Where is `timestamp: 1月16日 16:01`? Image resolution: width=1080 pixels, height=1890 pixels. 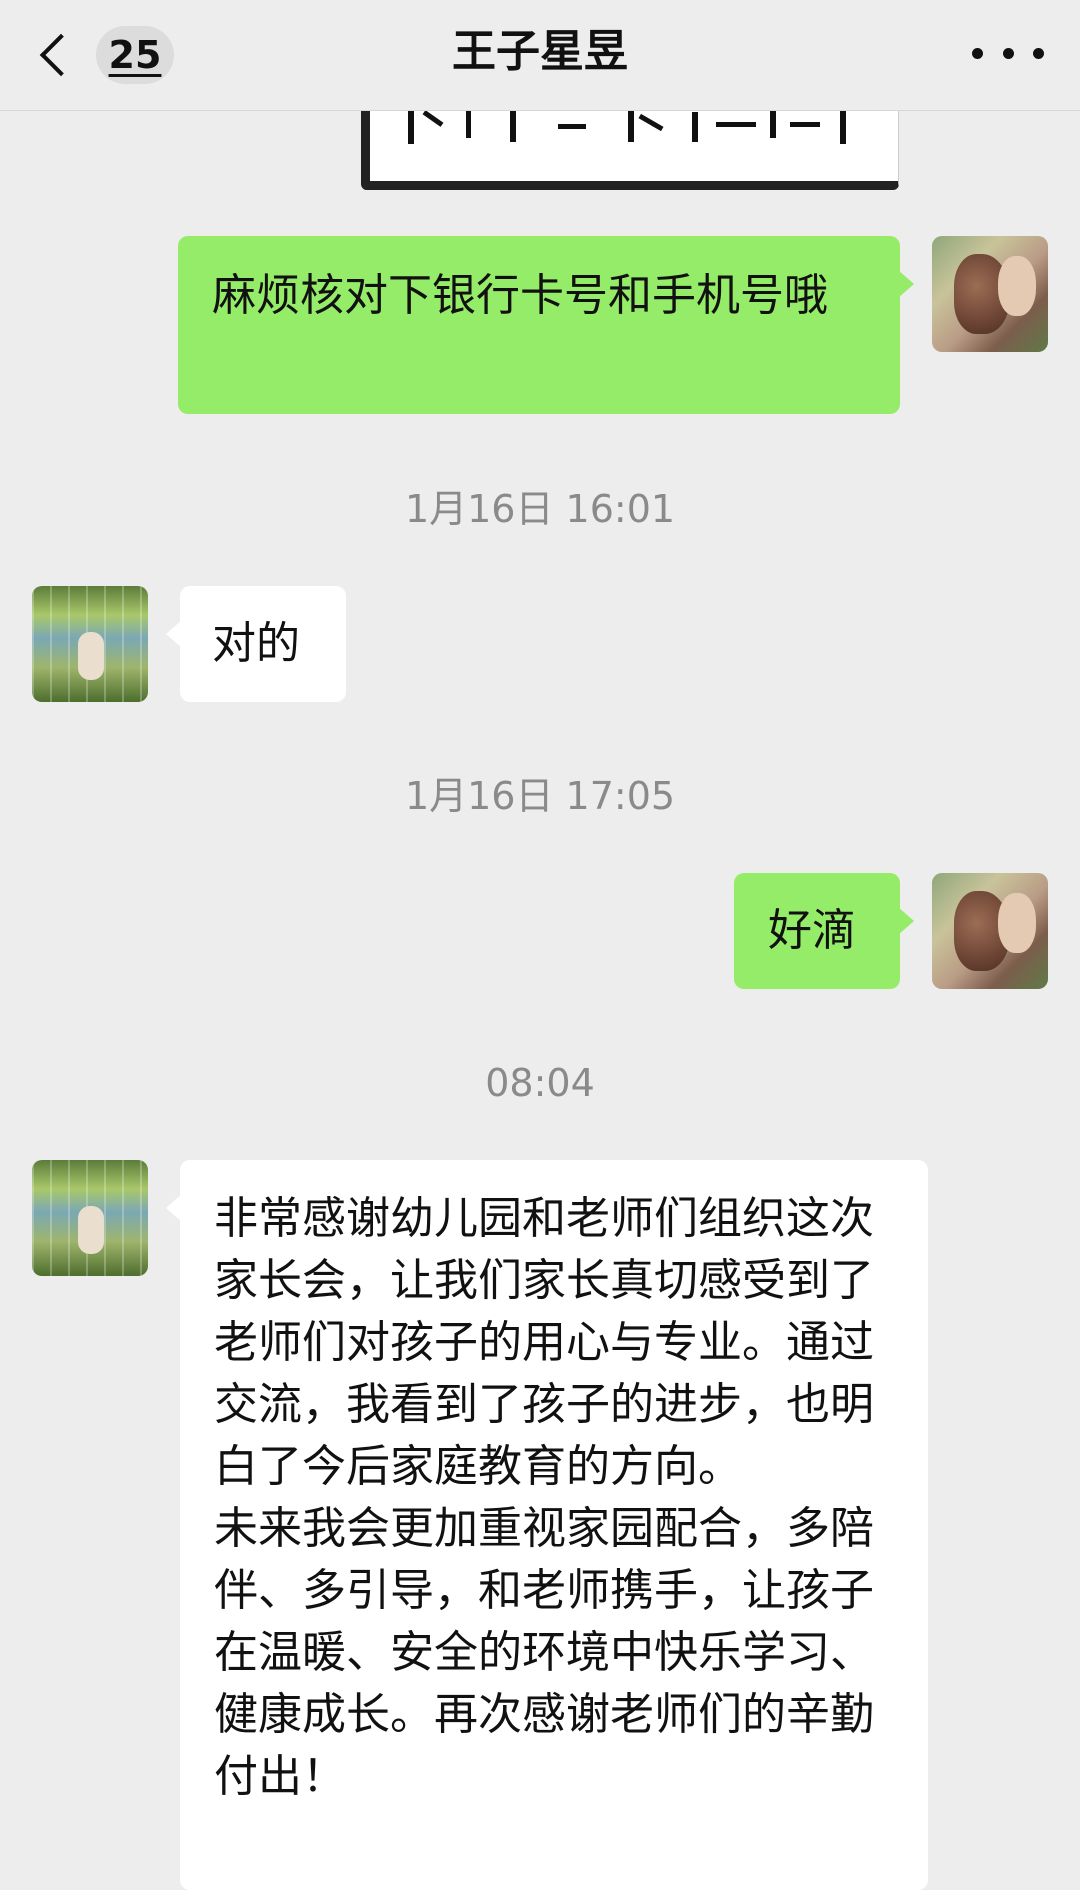 timestamp: 1月16日 16:01 is located at coordinates (540, 509).